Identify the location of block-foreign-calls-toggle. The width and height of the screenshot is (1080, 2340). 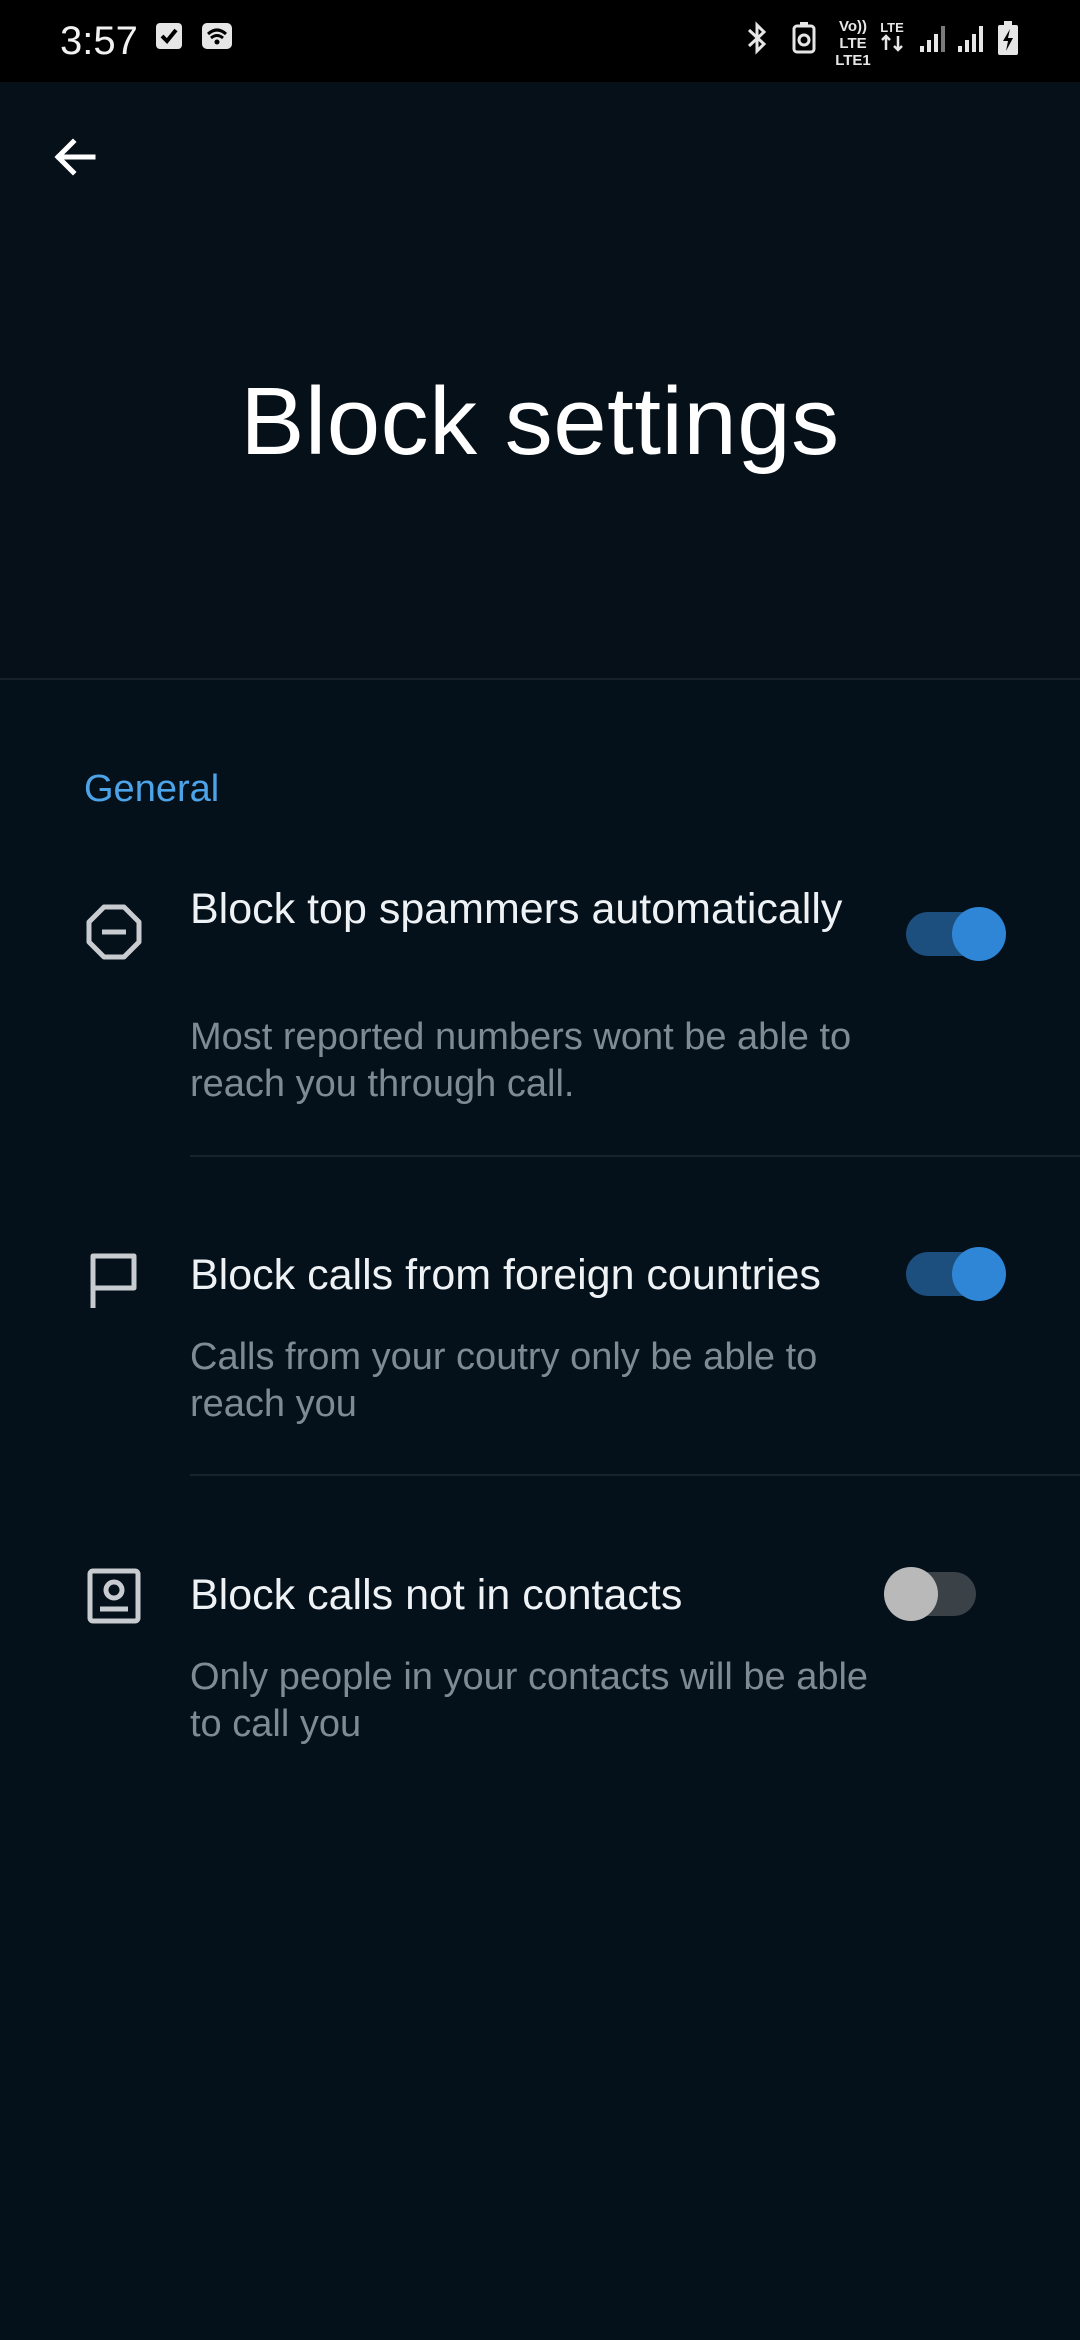
(956, 1274).